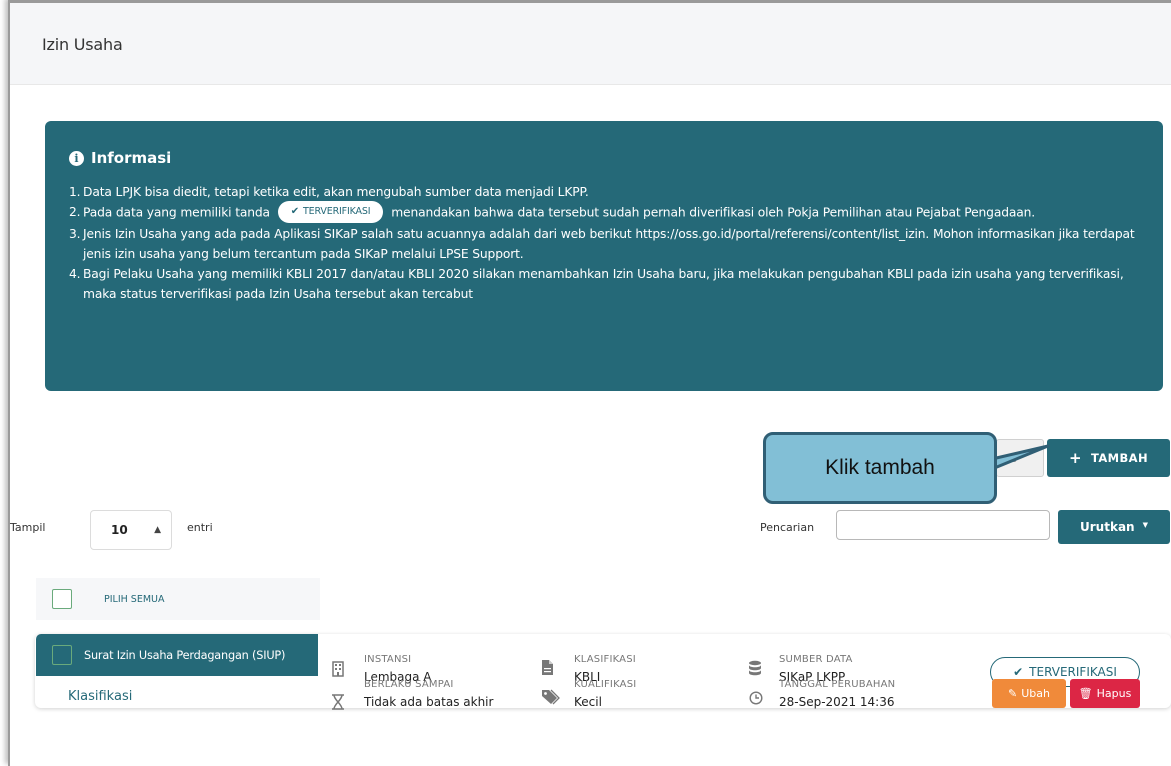 The image size is (1171, 766). What do you see at coordinates (1075, 458) in the screenshot?
I see `plus-icon: +` at bounding box center [1075, 458].